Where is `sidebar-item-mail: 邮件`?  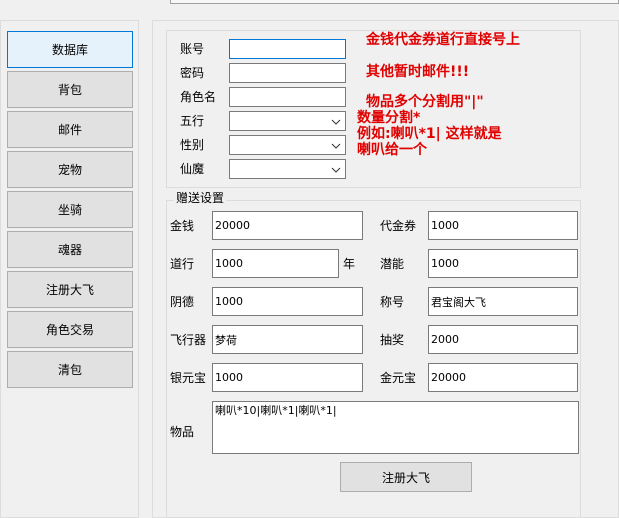 sidebar-item-mail: 邮件 is located at coordinates (70, 129).